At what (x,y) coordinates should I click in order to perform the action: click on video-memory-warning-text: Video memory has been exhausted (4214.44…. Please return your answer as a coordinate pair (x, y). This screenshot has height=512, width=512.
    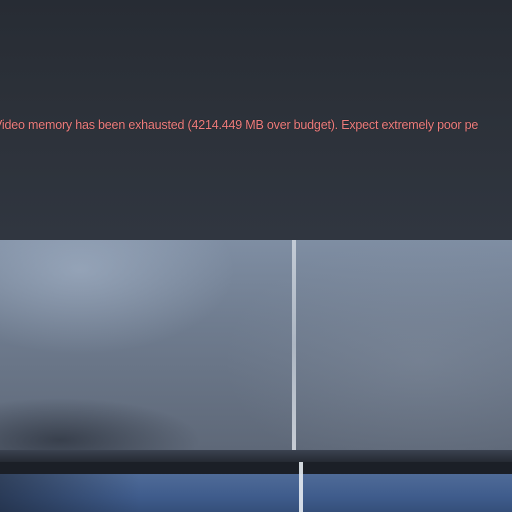
    Looking at the image, I should click on (239, 125).